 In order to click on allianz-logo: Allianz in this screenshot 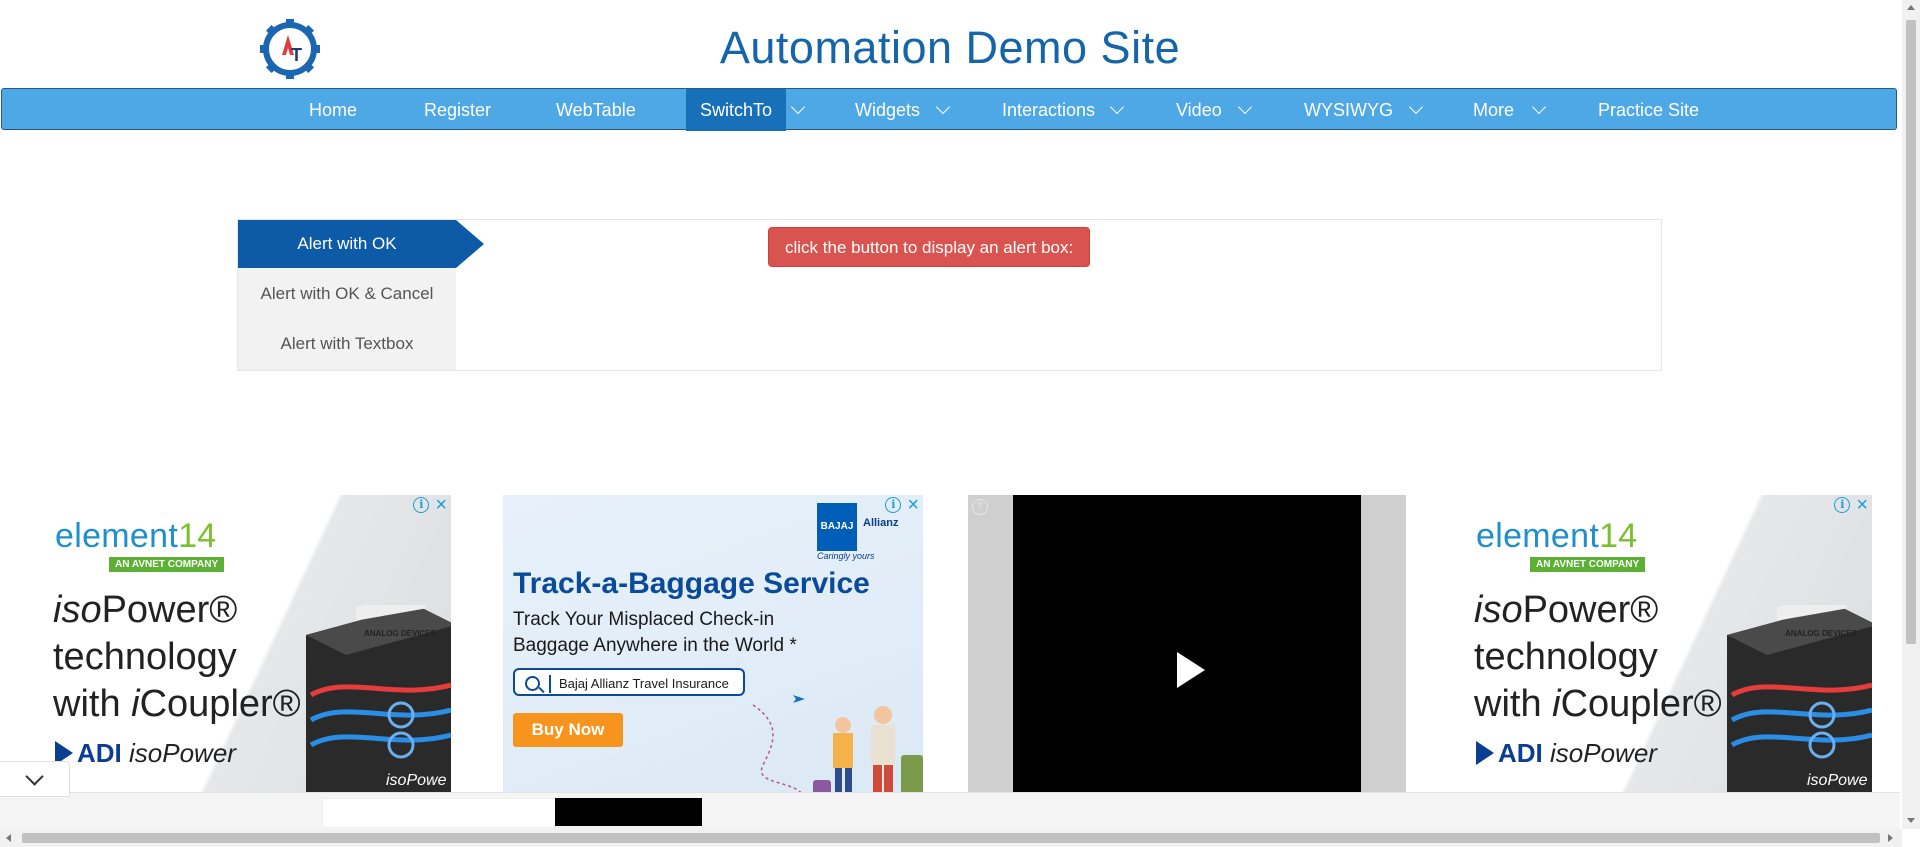, I will do `click(881, 523)`.